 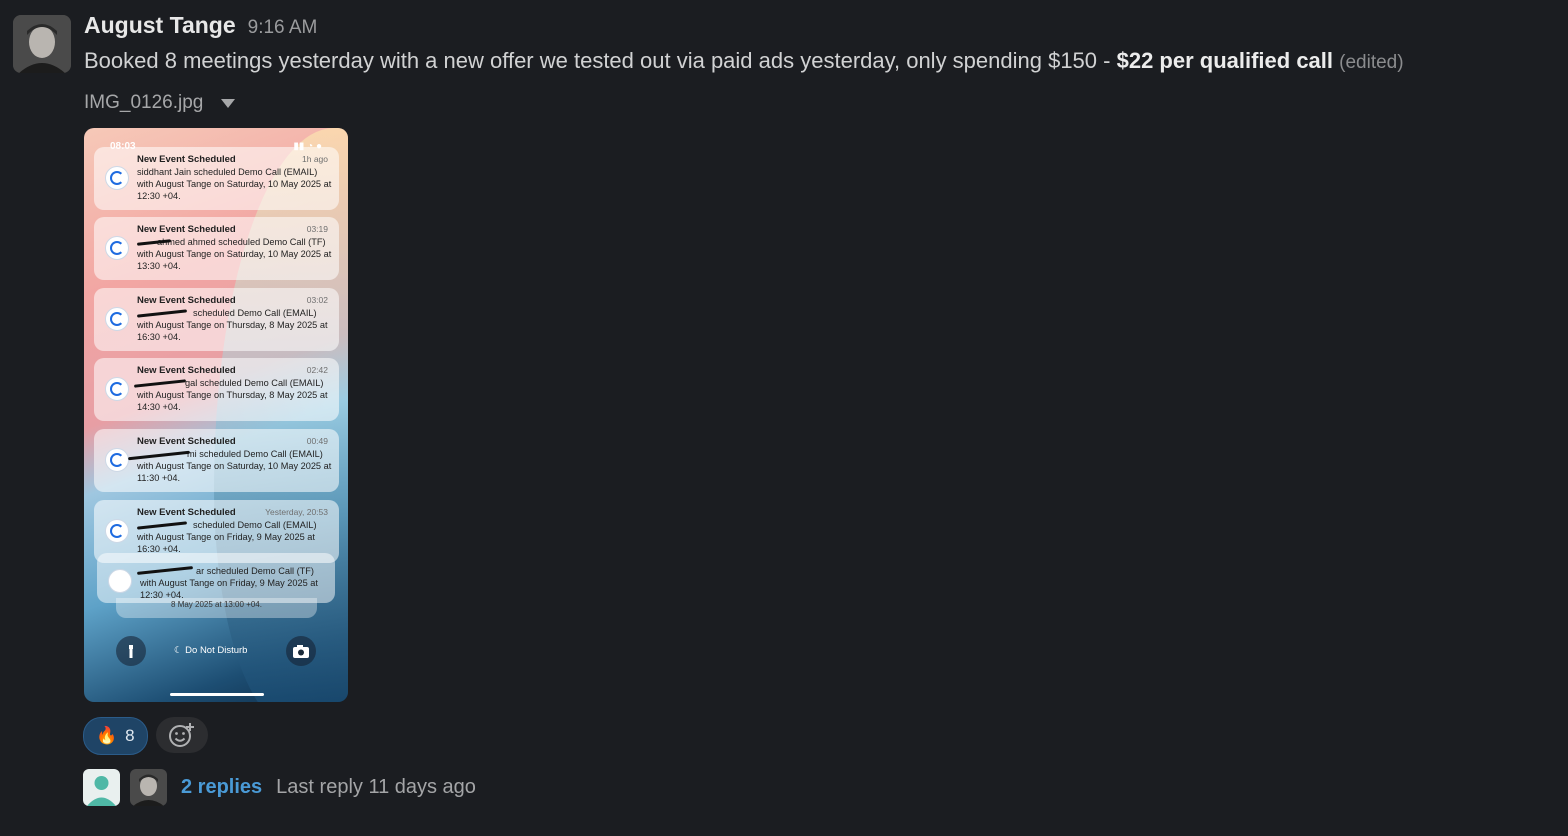 What do you see at coordinates (131, 651) in the screenshot?
I see `flashlight-icon` at bounding box center [131, 651].